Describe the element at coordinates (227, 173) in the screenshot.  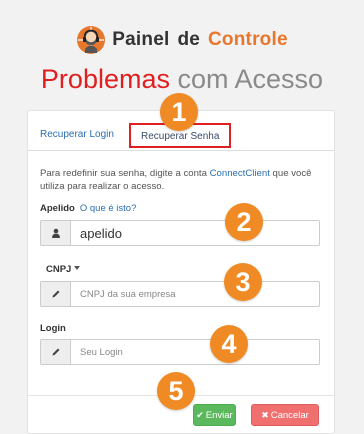
I see `brand-connect: Connect` at that location.